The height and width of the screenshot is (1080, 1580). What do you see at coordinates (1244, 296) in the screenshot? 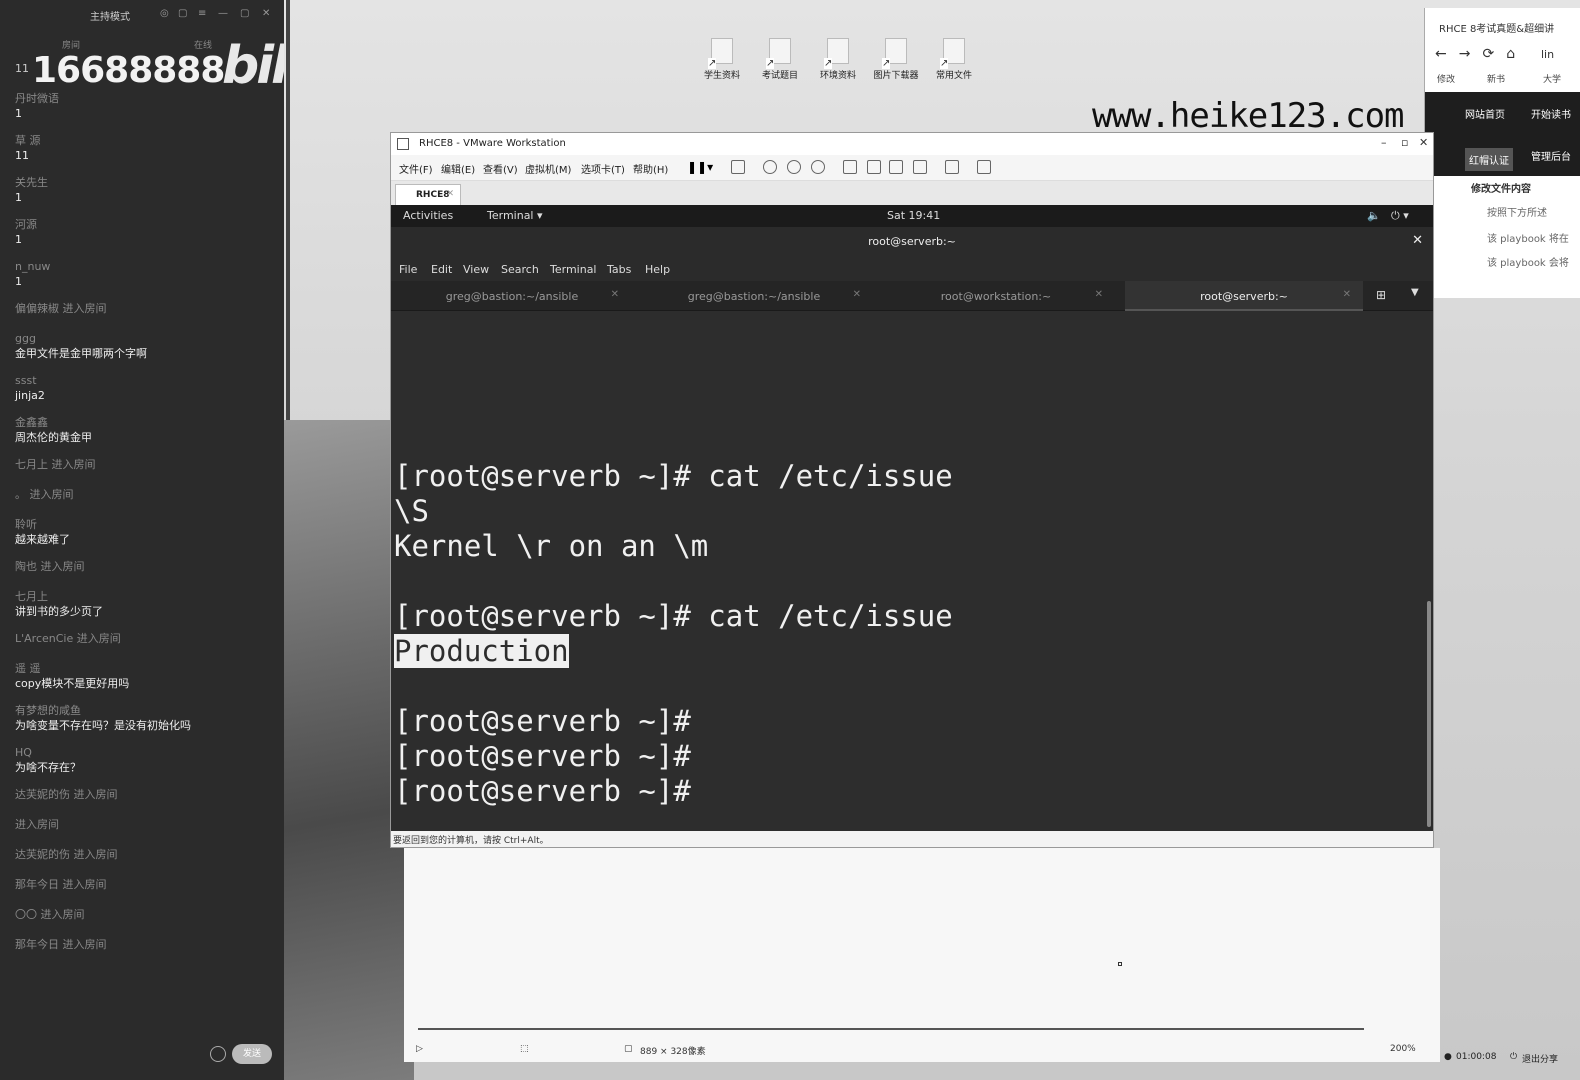
I see `terminal-tab-active: root@serverb:~ ✕` at bounding box center [1244, 296].